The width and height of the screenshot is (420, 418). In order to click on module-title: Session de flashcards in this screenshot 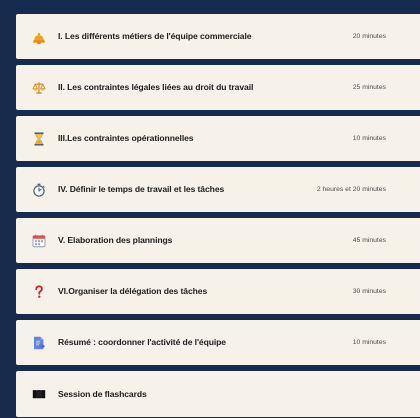, I will do `click(102, 394)`.